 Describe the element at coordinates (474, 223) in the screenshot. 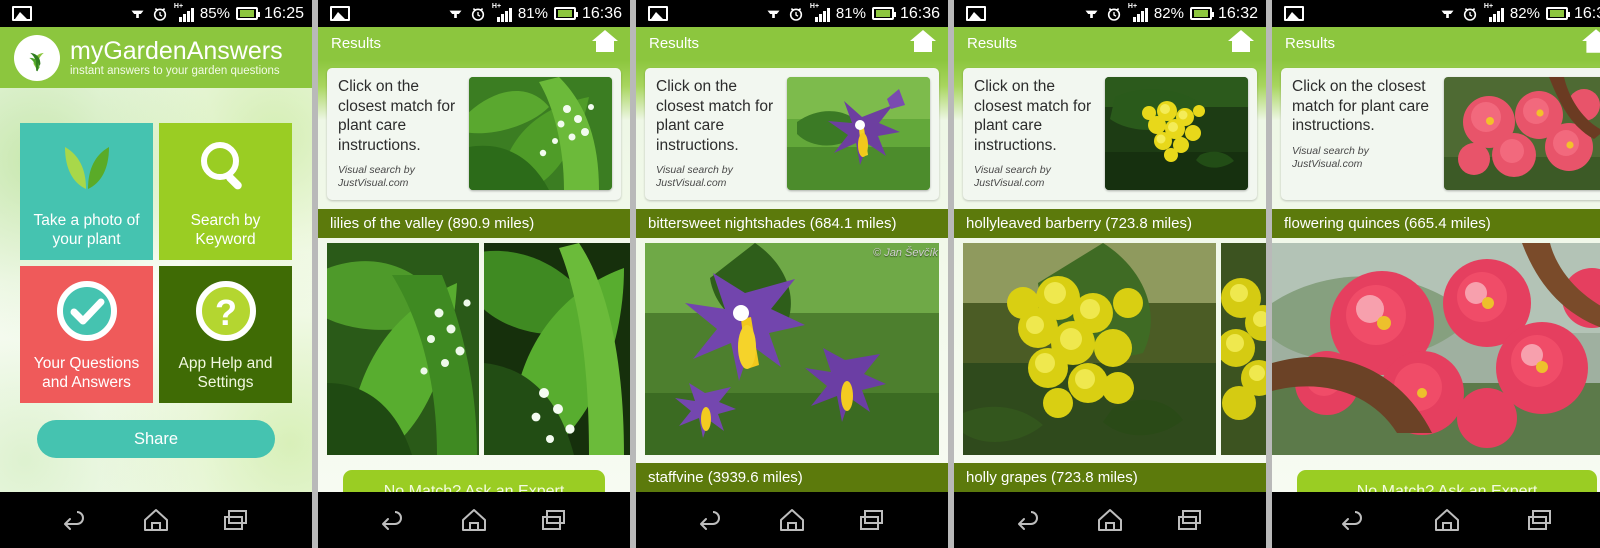

I see `match-label-top: lilies of the valley (890.9 miles)` at that location.